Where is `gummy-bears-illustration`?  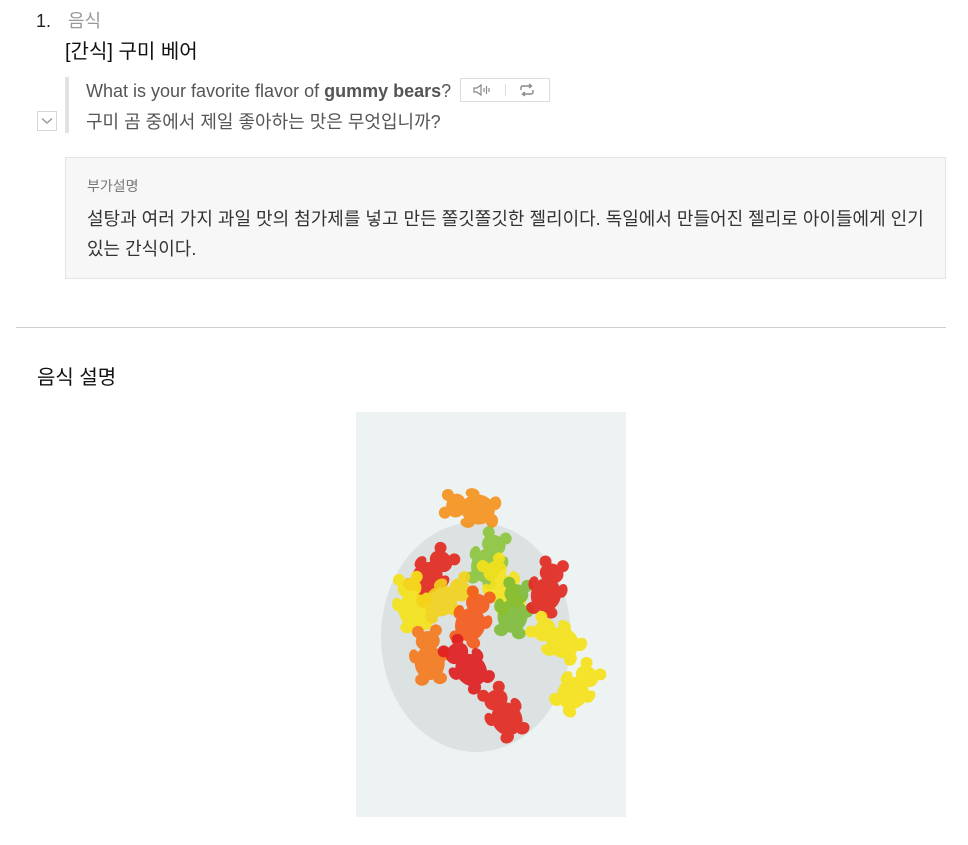 gummy-bears-illustration is located at coordinates (491, 614).